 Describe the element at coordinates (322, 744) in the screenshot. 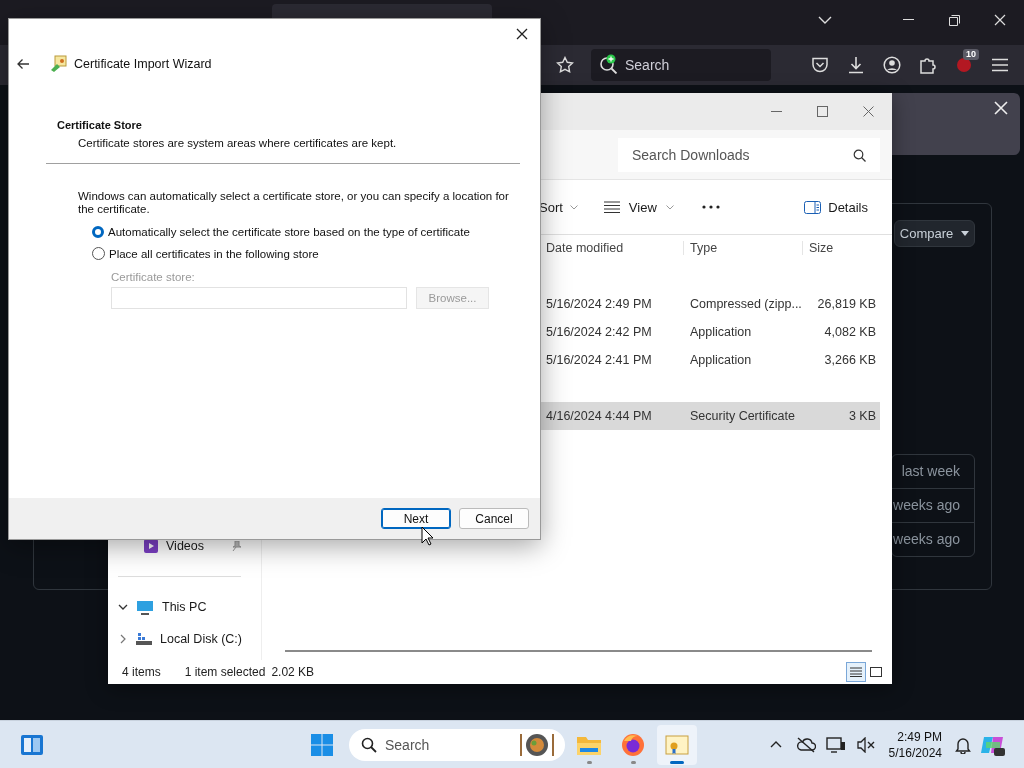

I see `windows-logo-icon` at that location.